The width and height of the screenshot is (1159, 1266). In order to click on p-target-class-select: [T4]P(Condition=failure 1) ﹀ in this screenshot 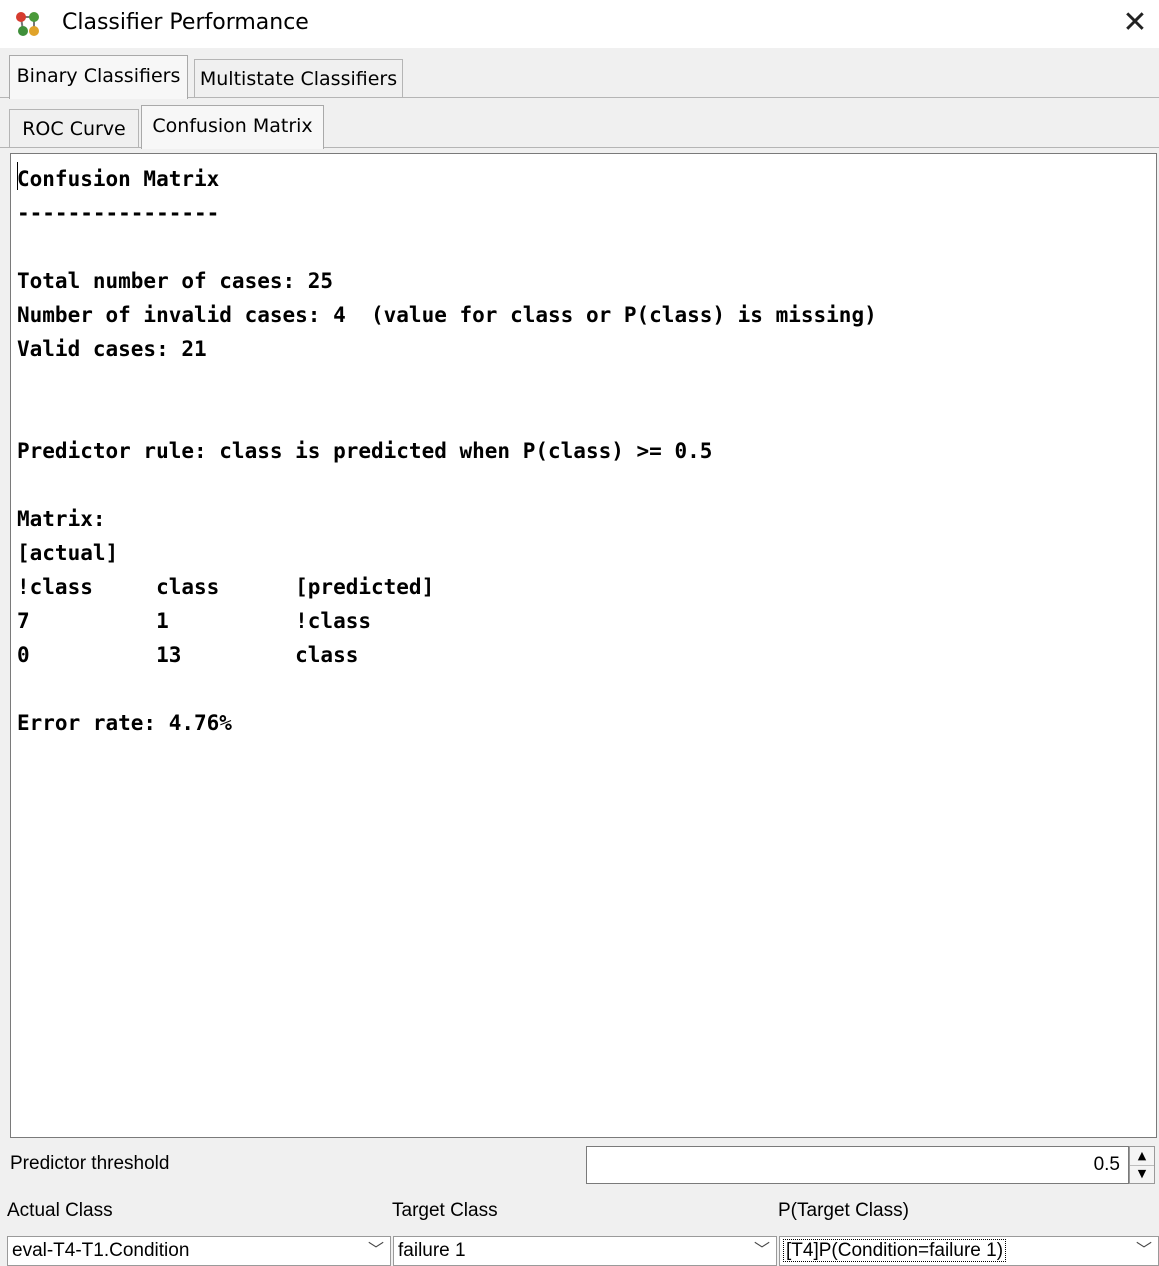, I will do `click(969, 1251)`.